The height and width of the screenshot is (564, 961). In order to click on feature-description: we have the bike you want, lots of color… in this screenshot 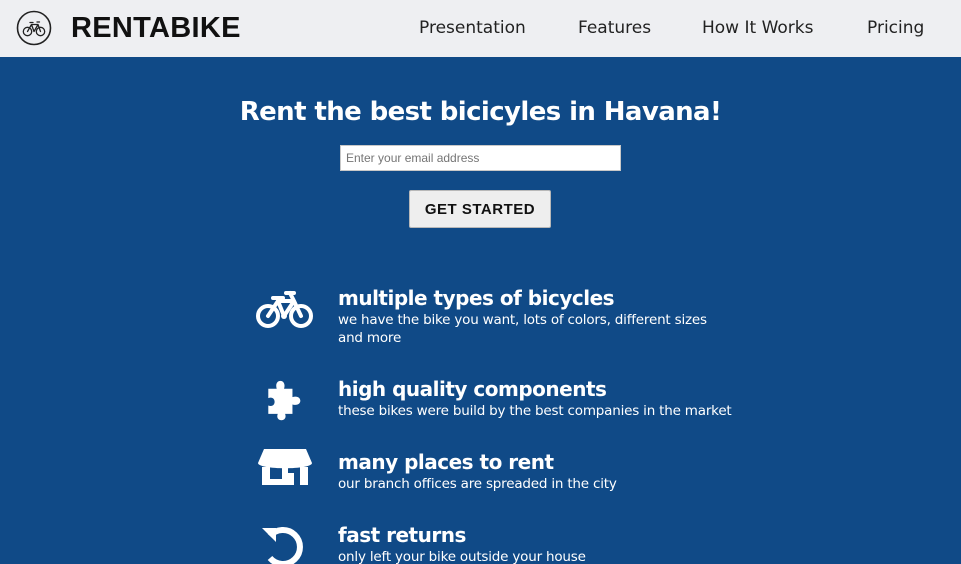, I will do `click(522, 329)`.